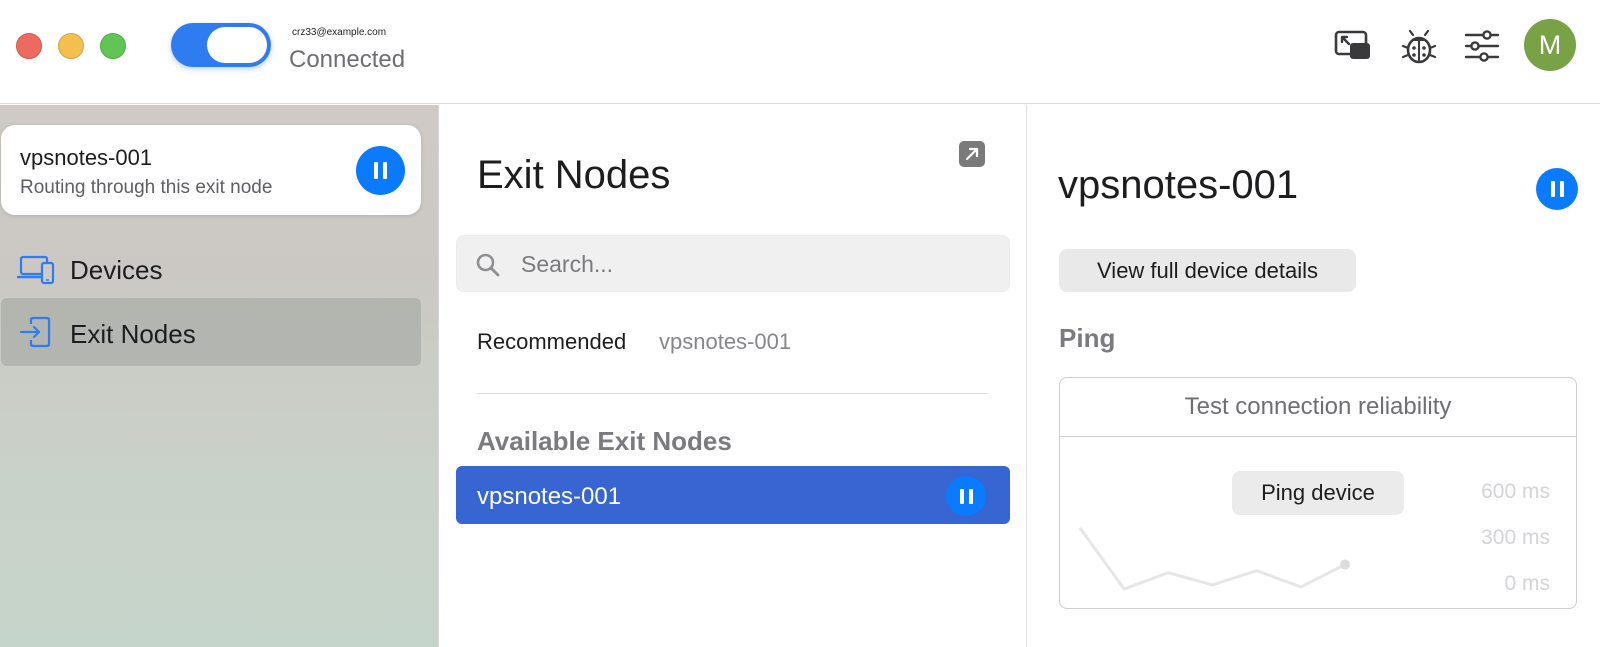 This screenshot has height=647, width=1600. I want to click on divider, so click(732, 393).